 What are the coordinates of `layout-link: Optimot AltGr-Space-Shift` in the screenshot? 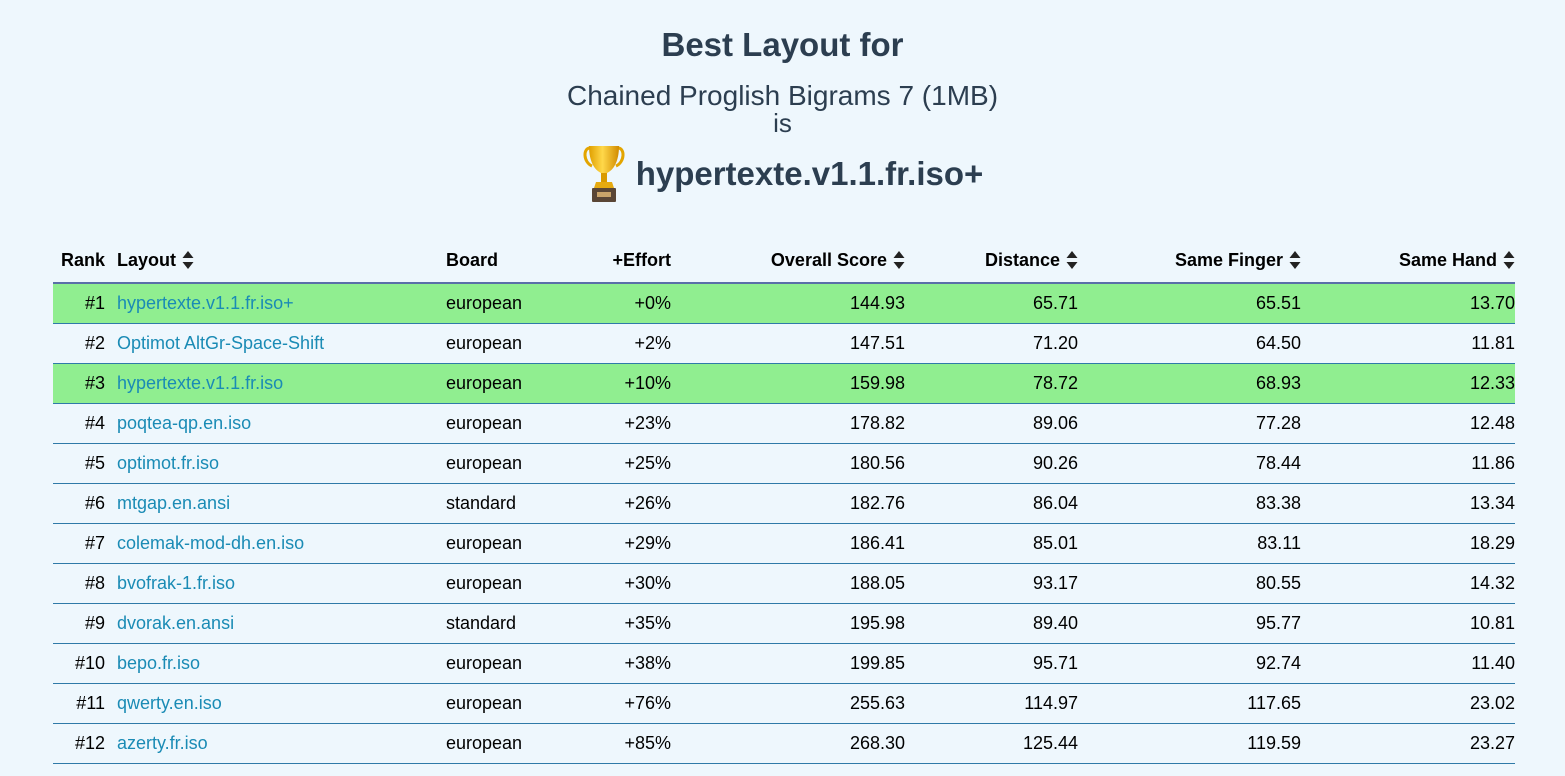 It's located at (220, 343).